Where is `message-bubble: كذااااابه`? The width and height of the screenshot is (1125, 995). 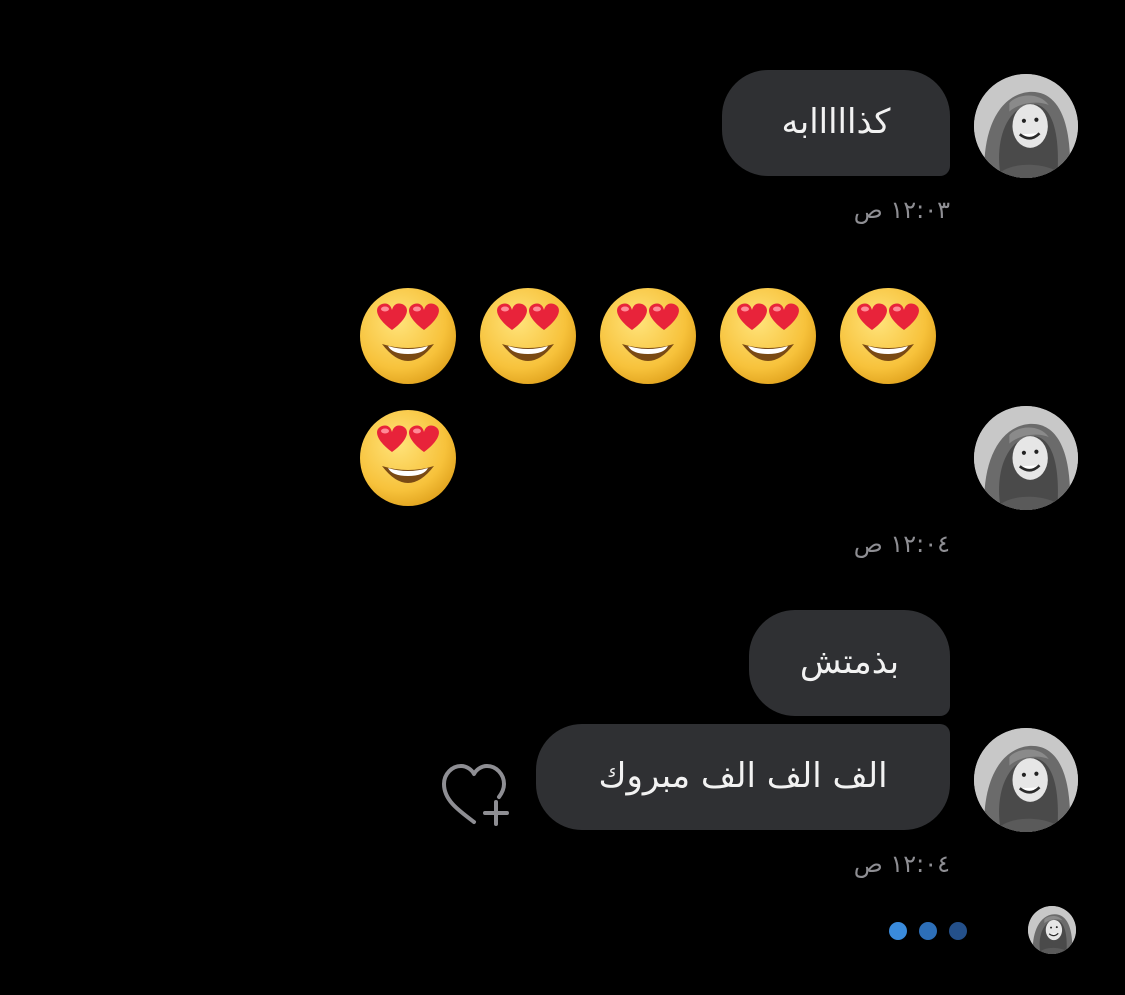 message-bubble: كذااااابه is located at coordinates (836, 123).